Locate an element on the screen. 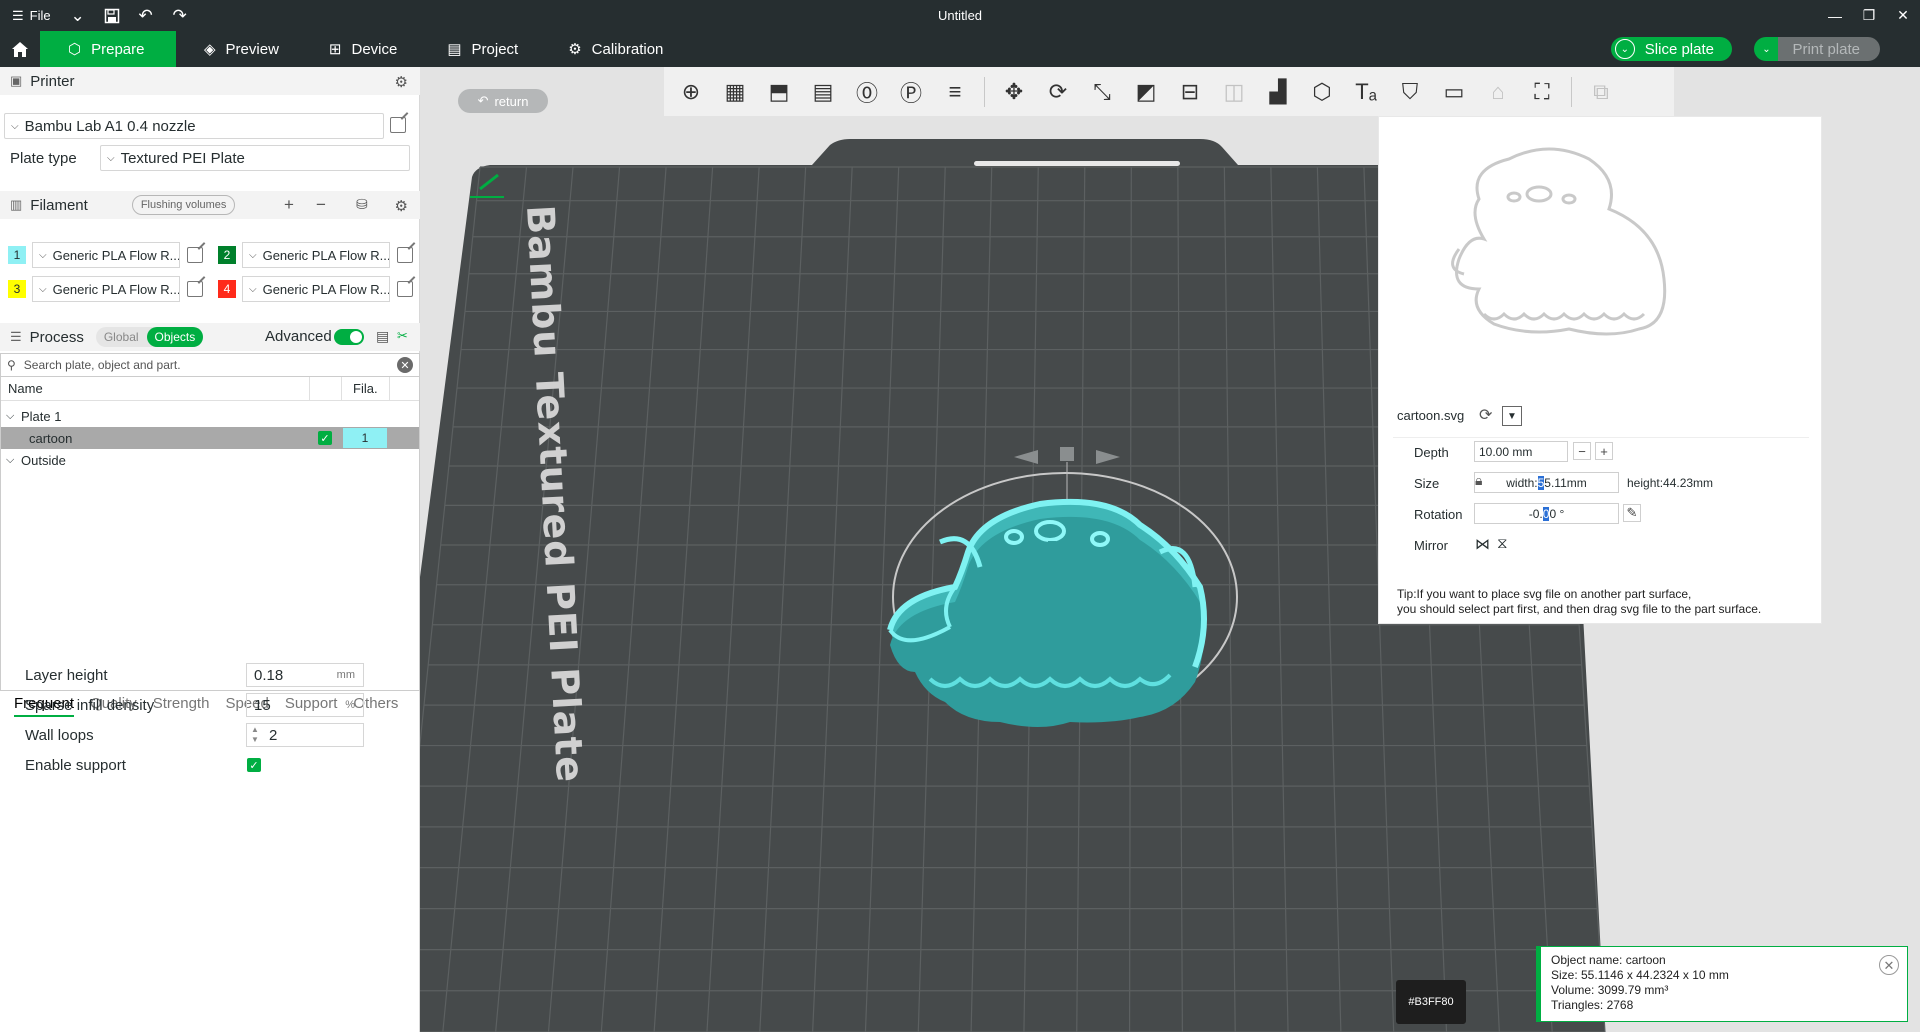 This screenshot has height=1032, width=1920. filament-settings-icon: ⚙ is located at coordinates (401, 206).